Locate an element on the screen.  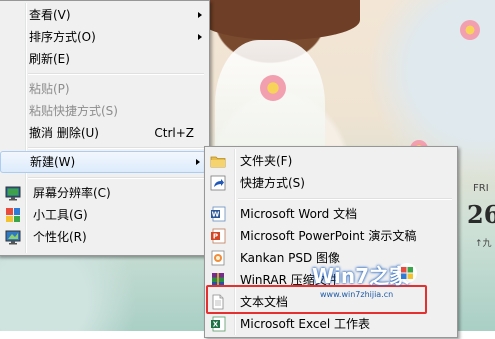
wallpaper-hair-shape is located at coordinates (280, 20).